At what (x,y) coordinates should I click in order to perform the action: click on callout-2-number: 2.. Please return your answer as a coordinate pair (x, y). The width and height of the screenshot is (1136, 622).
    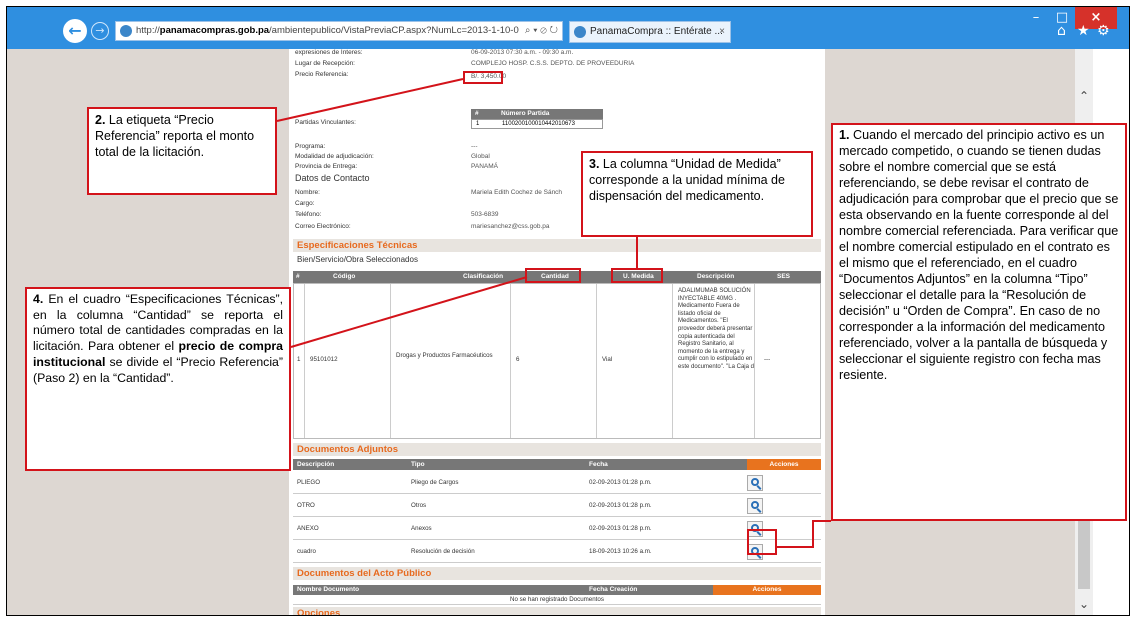
    Looking at the image, I should click on (100, 120).